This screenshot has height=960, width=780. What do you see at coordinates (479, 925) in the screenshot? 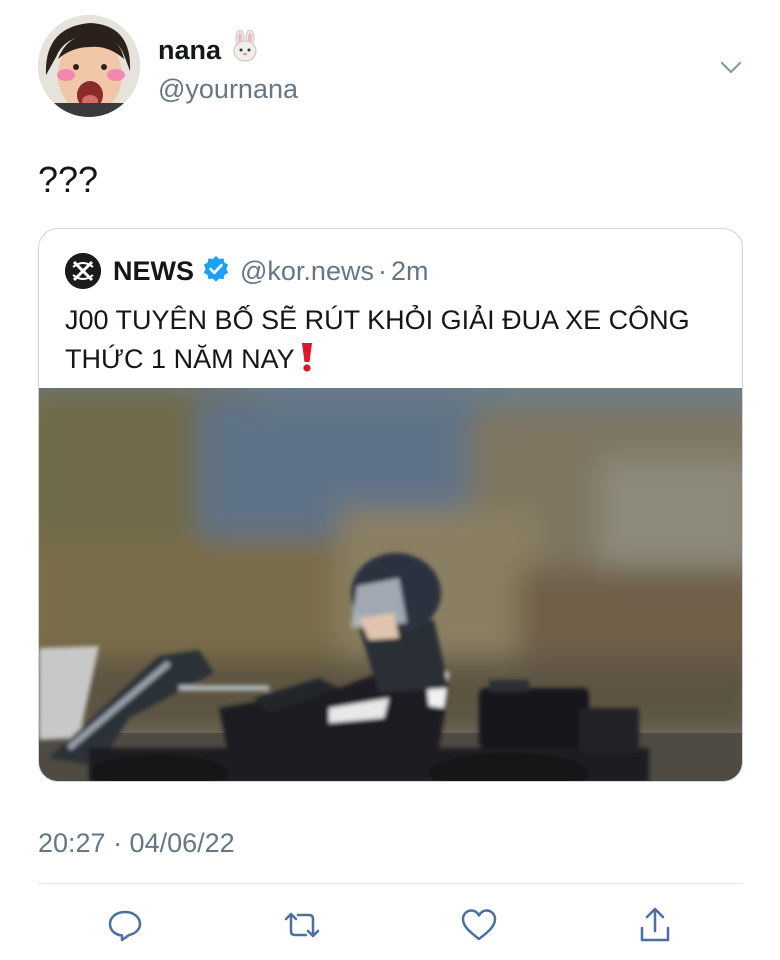
I see `like-icon` at bounding box center [479, 925].